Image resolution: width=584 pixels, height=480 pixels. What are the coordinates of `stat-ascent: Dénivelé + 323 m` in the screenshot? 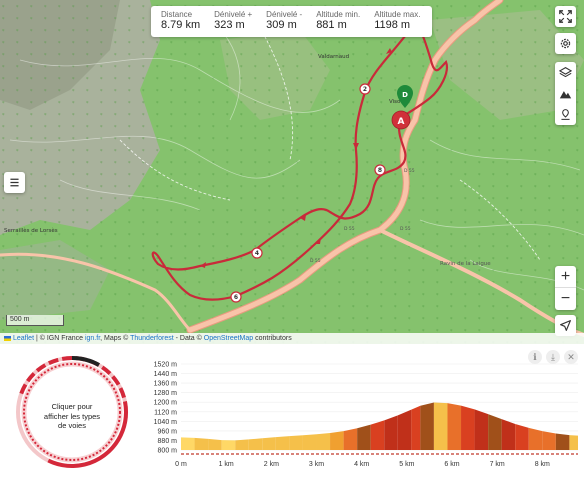 It's located at (233, 23).